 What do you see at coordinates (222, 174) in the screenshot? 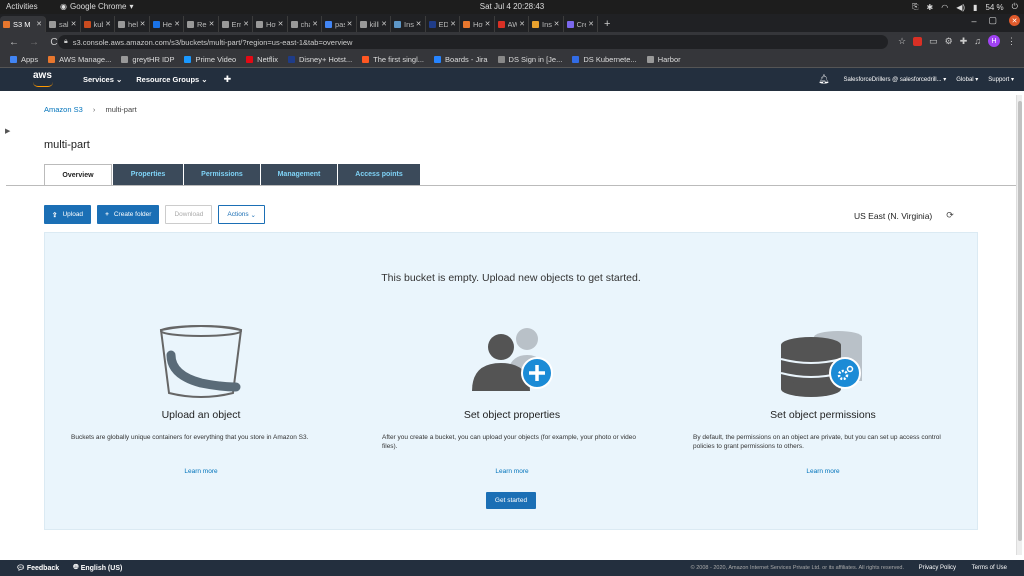
I see `tab-permissions: Permissions` at bounding box center [222, 174].